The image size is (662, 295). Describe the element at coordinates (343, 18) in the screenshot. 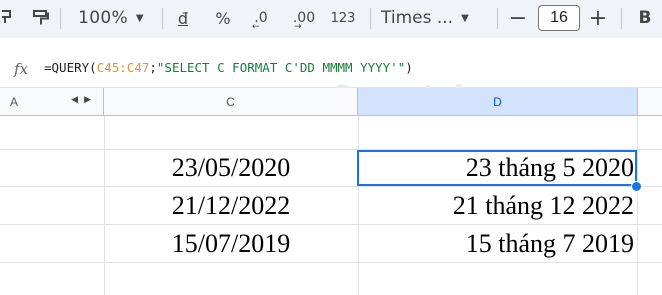

I see `more-formats-button: 123` at that location.